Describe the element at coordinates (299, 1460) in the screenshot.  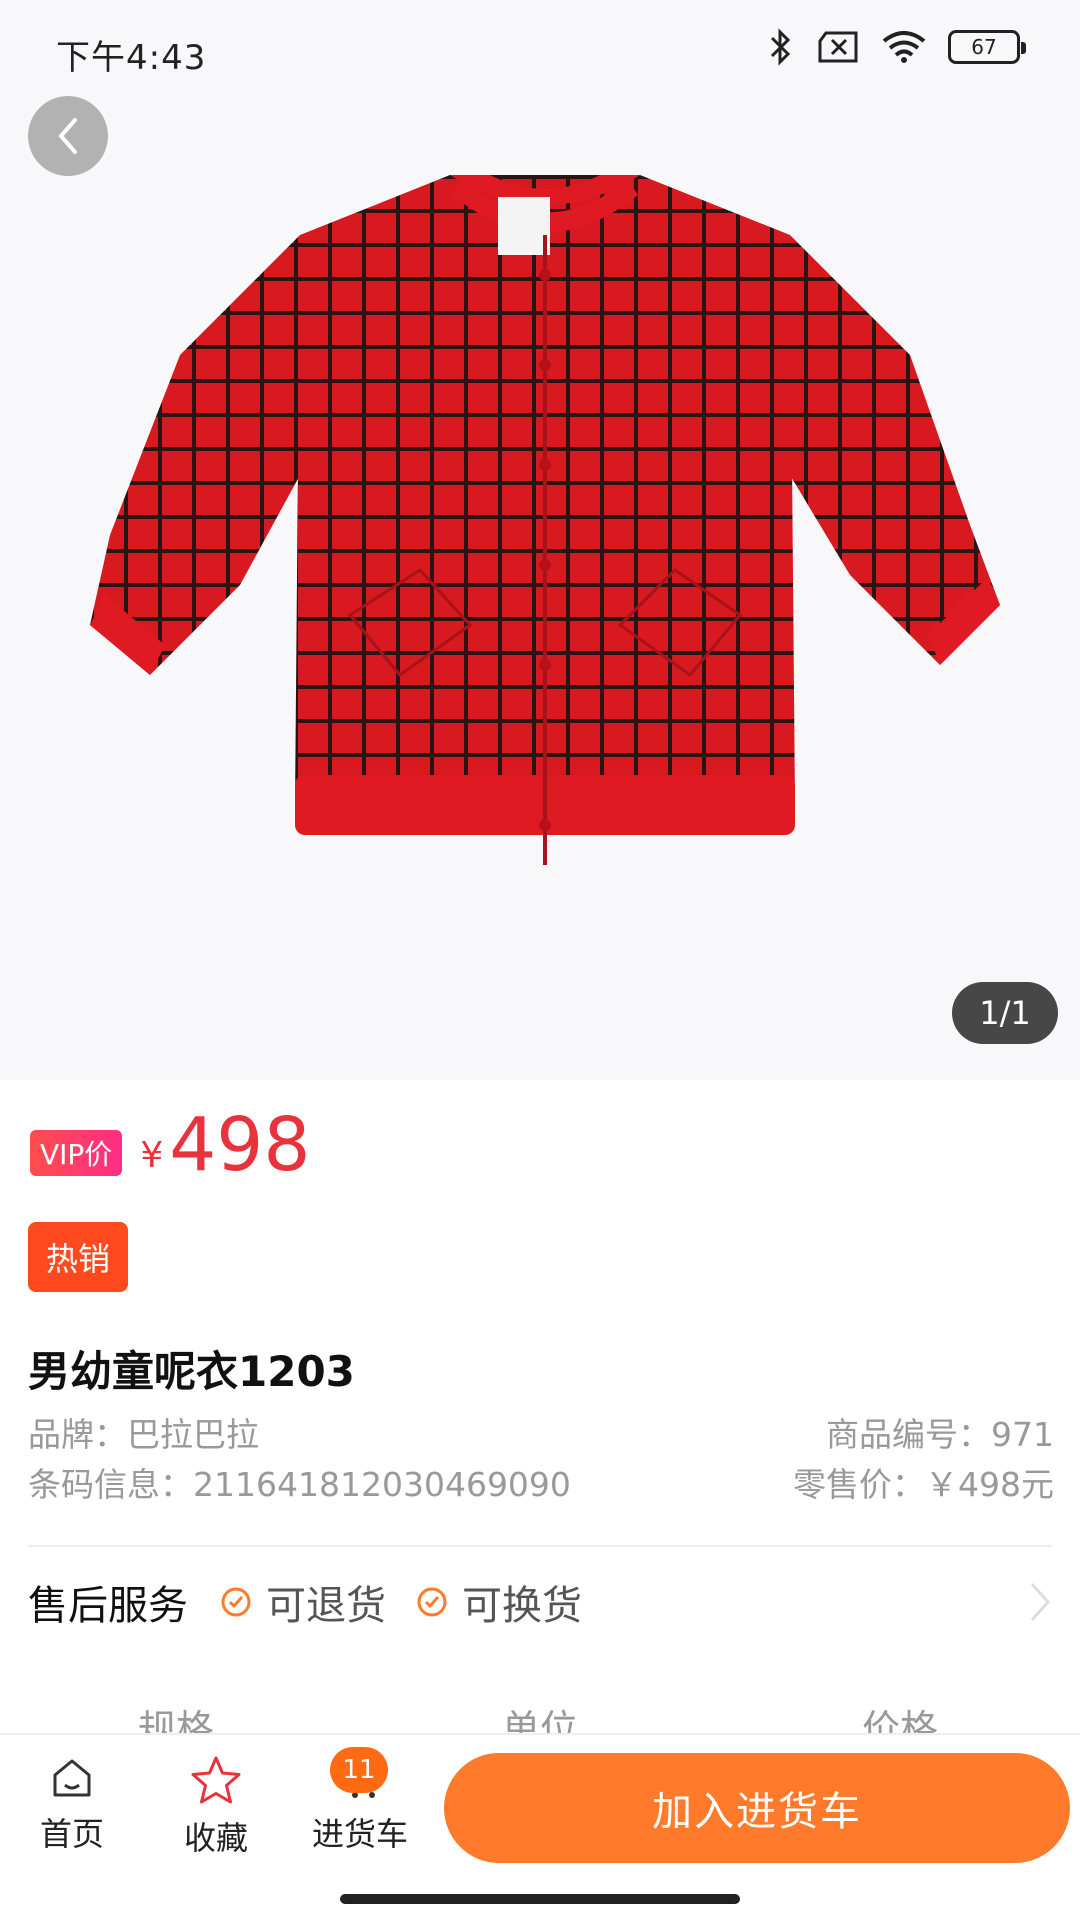
I see `product-meta-left: 品牌：巴拉巴拉 条码信息：211641812030469090` at that location.